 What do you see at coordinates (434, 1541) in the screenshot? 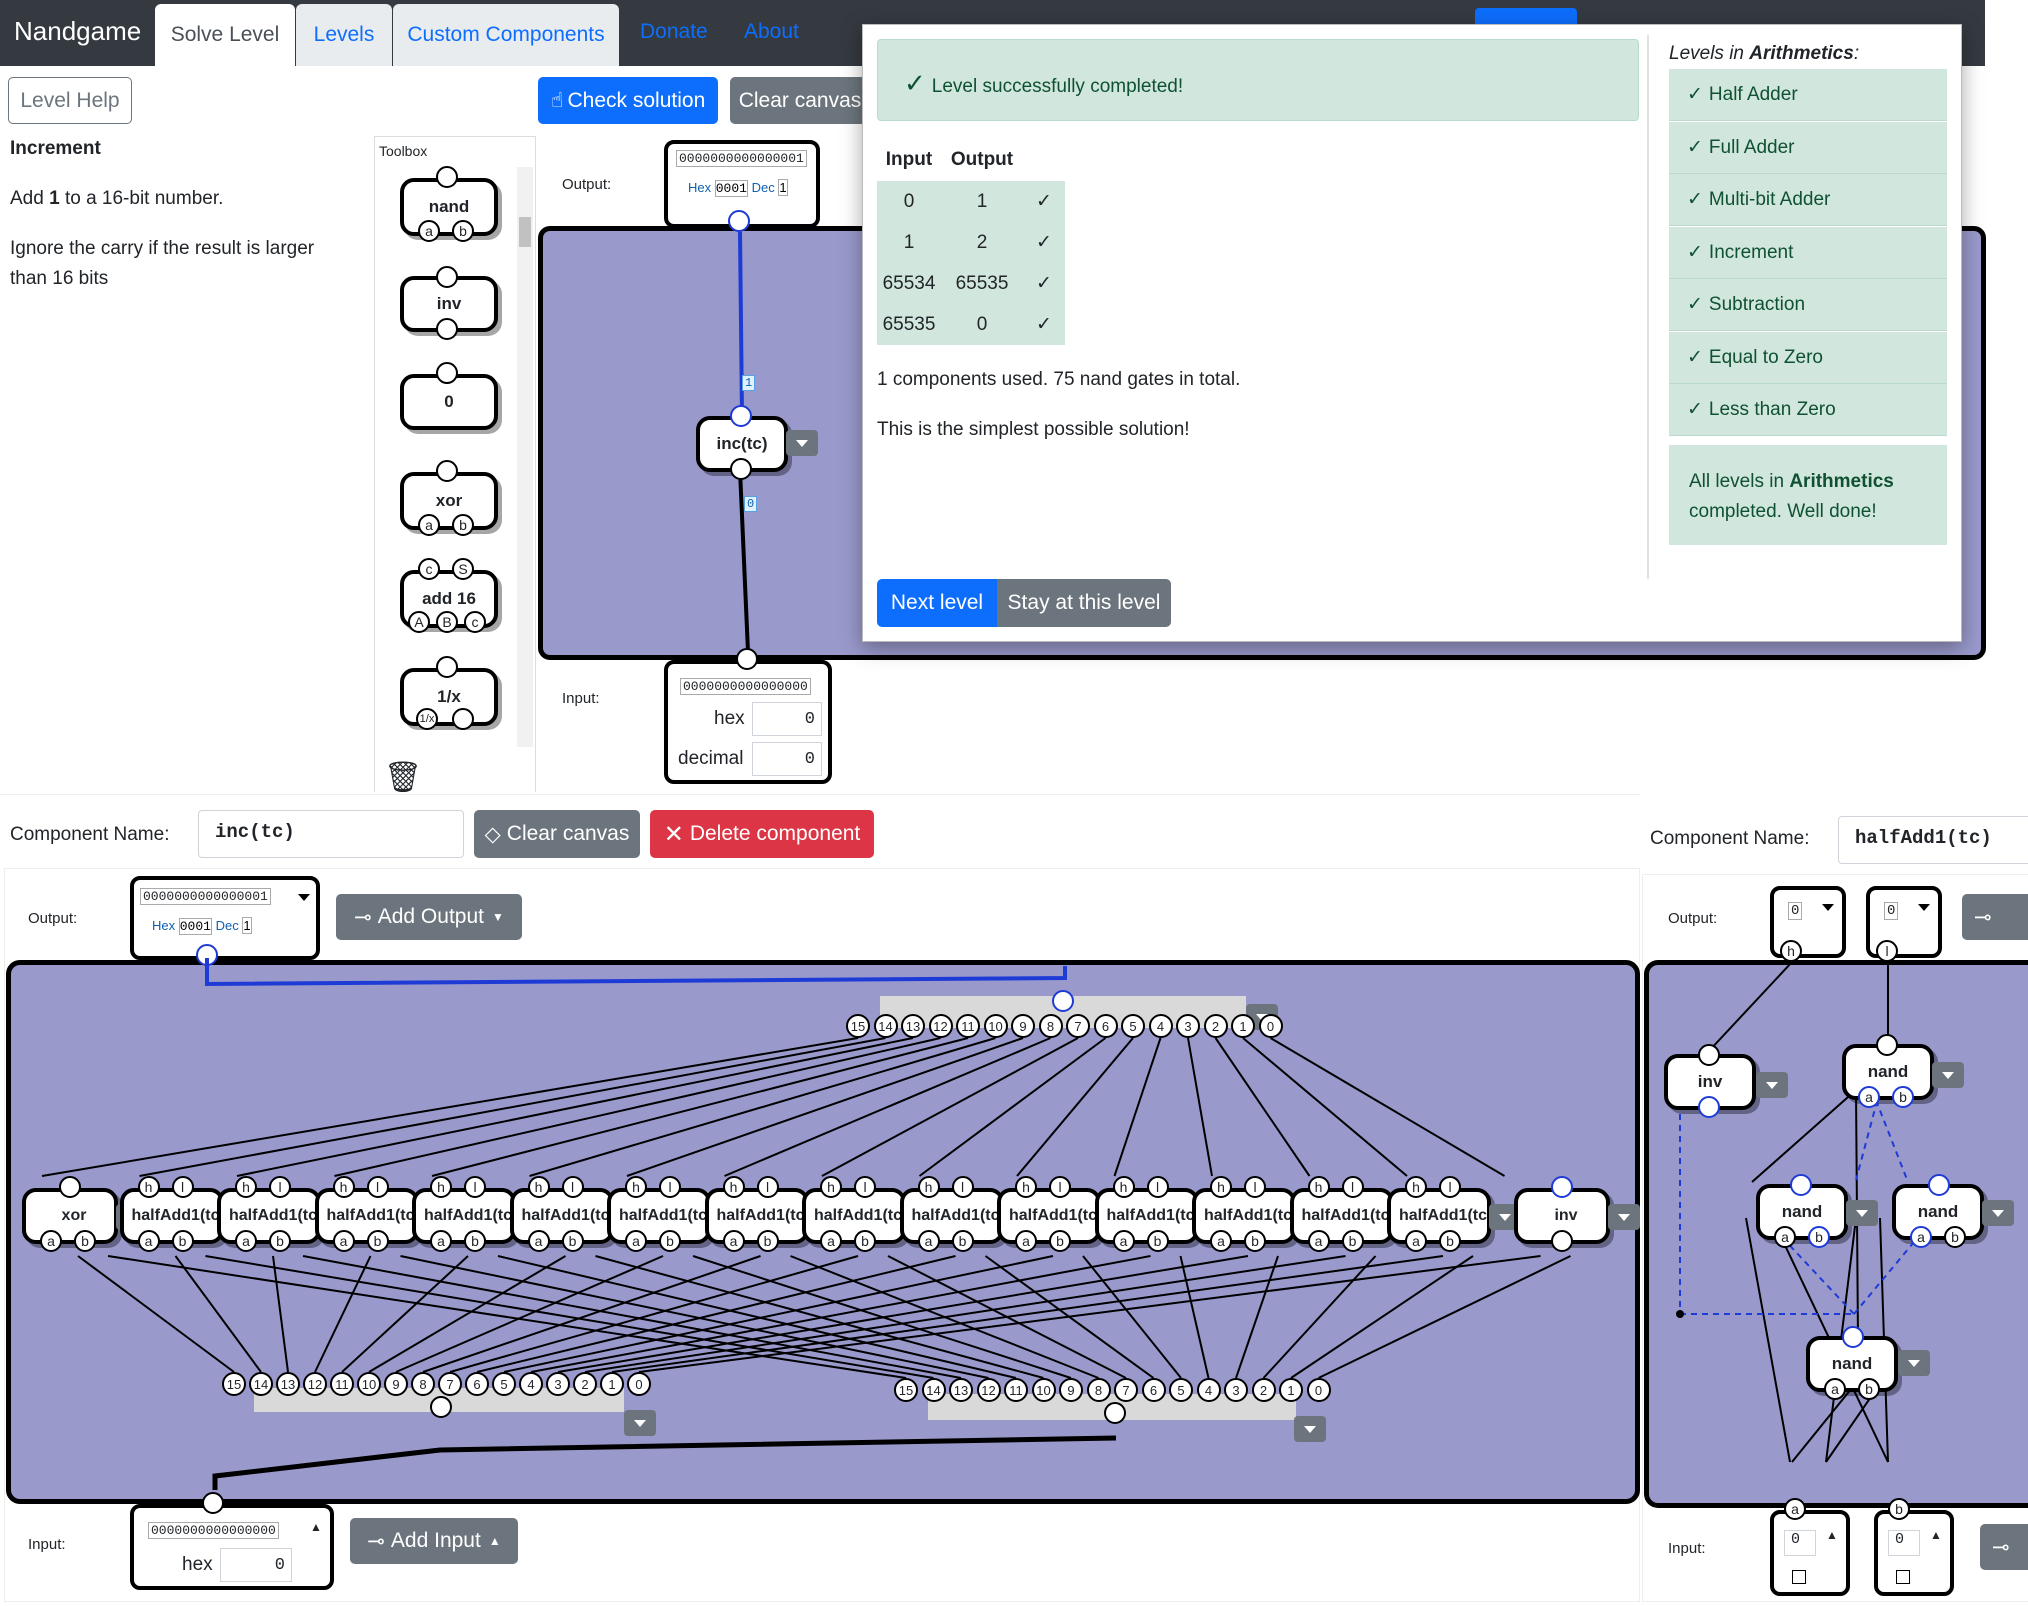
I see `add-input-button: ⊸ Add Input ▲` at bounding box center [434, 1541].